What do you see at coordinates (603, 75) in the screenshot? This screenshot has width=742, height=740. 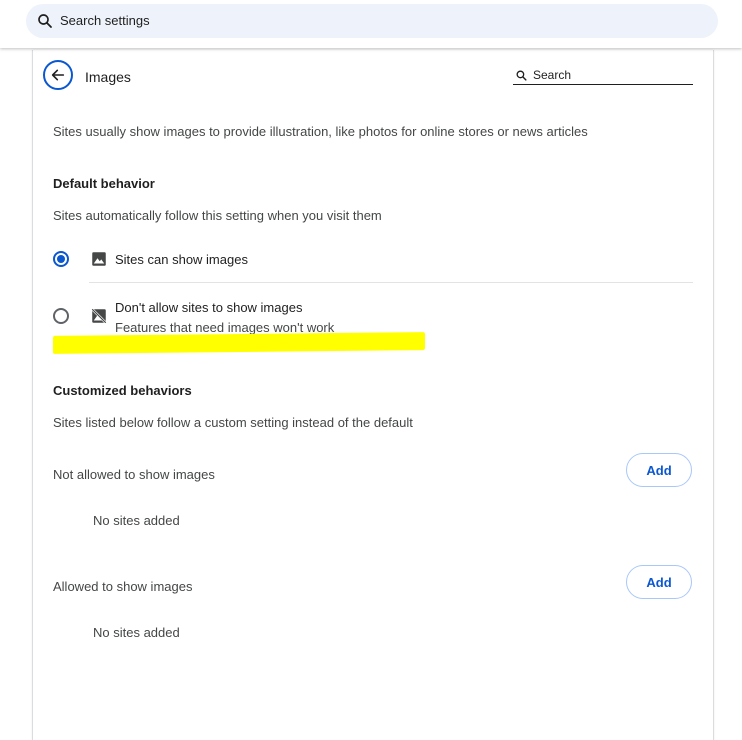 I see `search-input: Search` at bounding box center [603, 75].